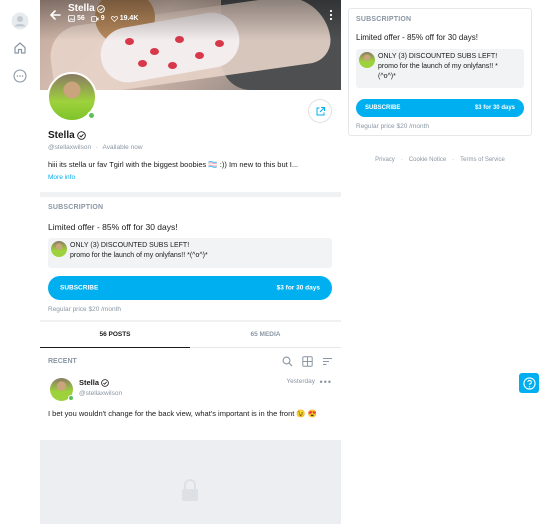 This screenshot has height=524, width=540. What do you see at coordinates (20, 48) in the screenshot?
I see `home-icon` at bounding box center [20, 48].